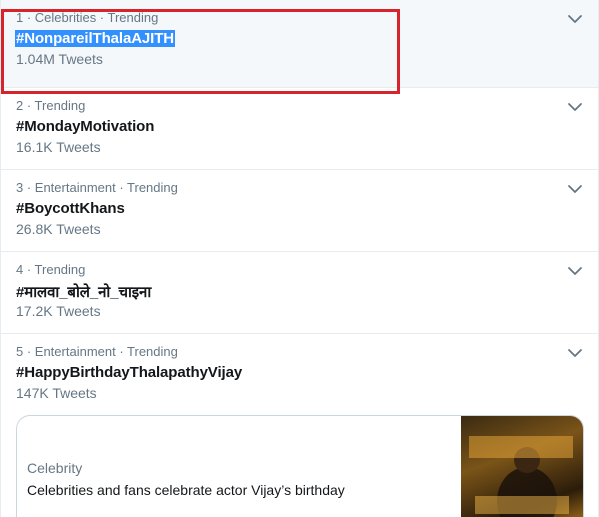 The height and width of the screenshot is (517, 599). Describe the element at coordinates (129, 372) in the screenshot. I see `trend-name: #HappyBirthdayThalapathyVijay` at that location.